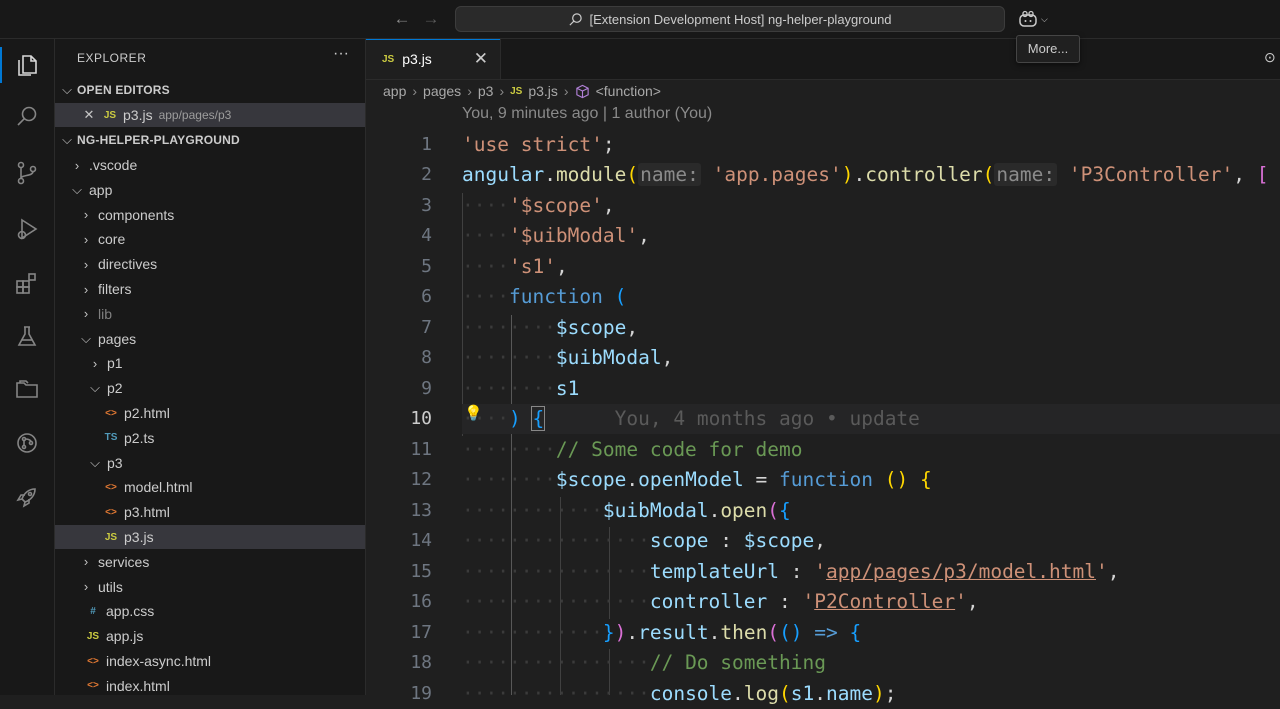 This screenshot has height=709, width=1280. I want to click on extensions-icon, so click(27, 283).